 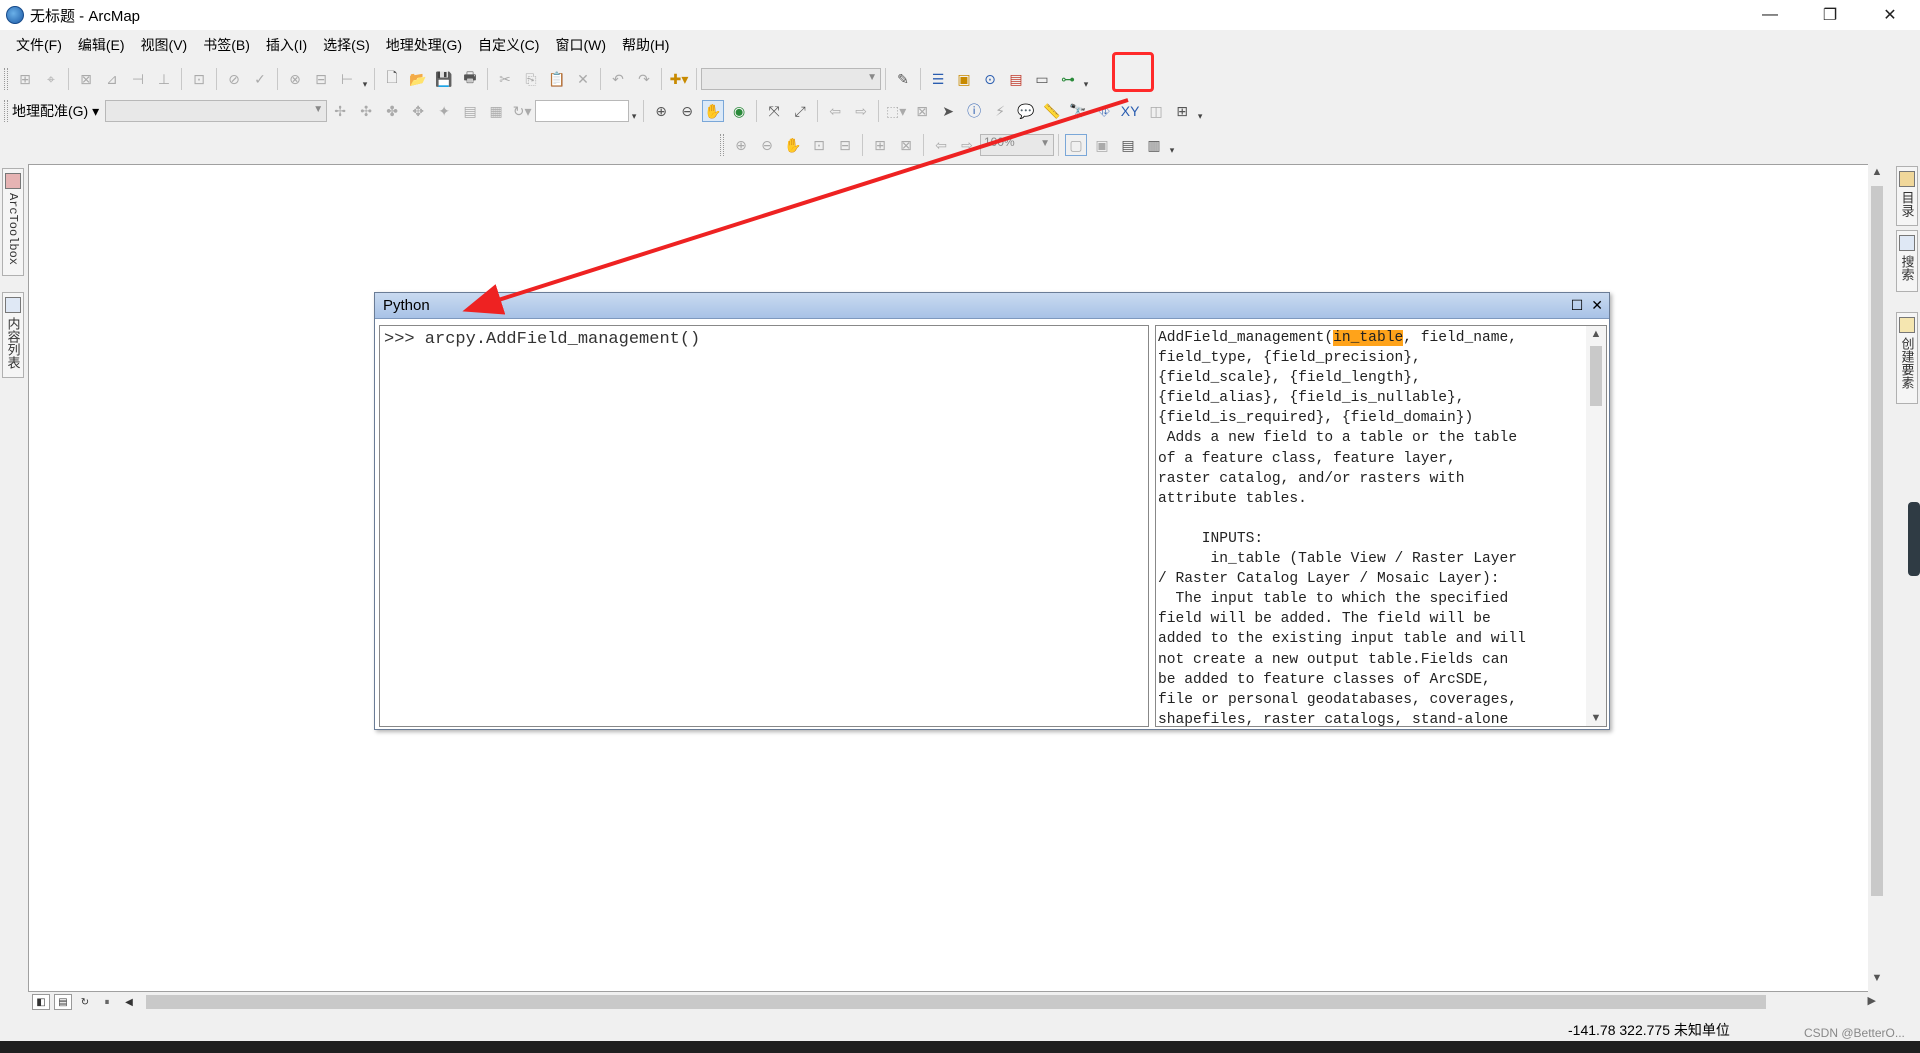 I want to click on fixed-zoom-in-icon: ⤧, so click(x=774, y=111).